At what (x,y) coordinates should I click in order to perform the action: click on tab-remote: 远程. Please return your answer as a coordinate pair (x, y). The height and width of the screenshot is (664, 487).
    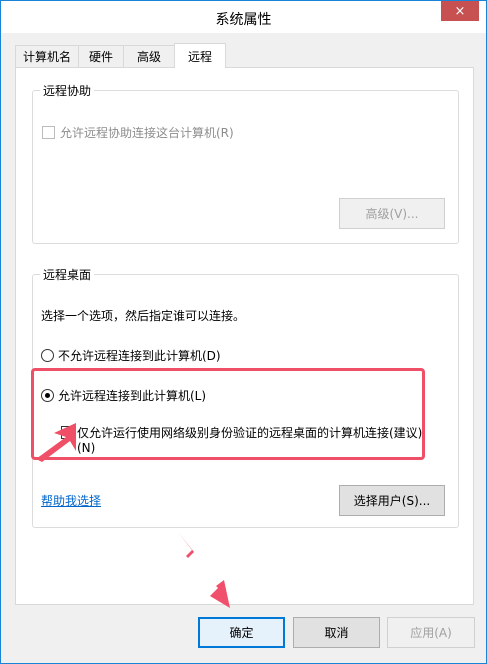
    Looking at the image, I should click on (200, 55).